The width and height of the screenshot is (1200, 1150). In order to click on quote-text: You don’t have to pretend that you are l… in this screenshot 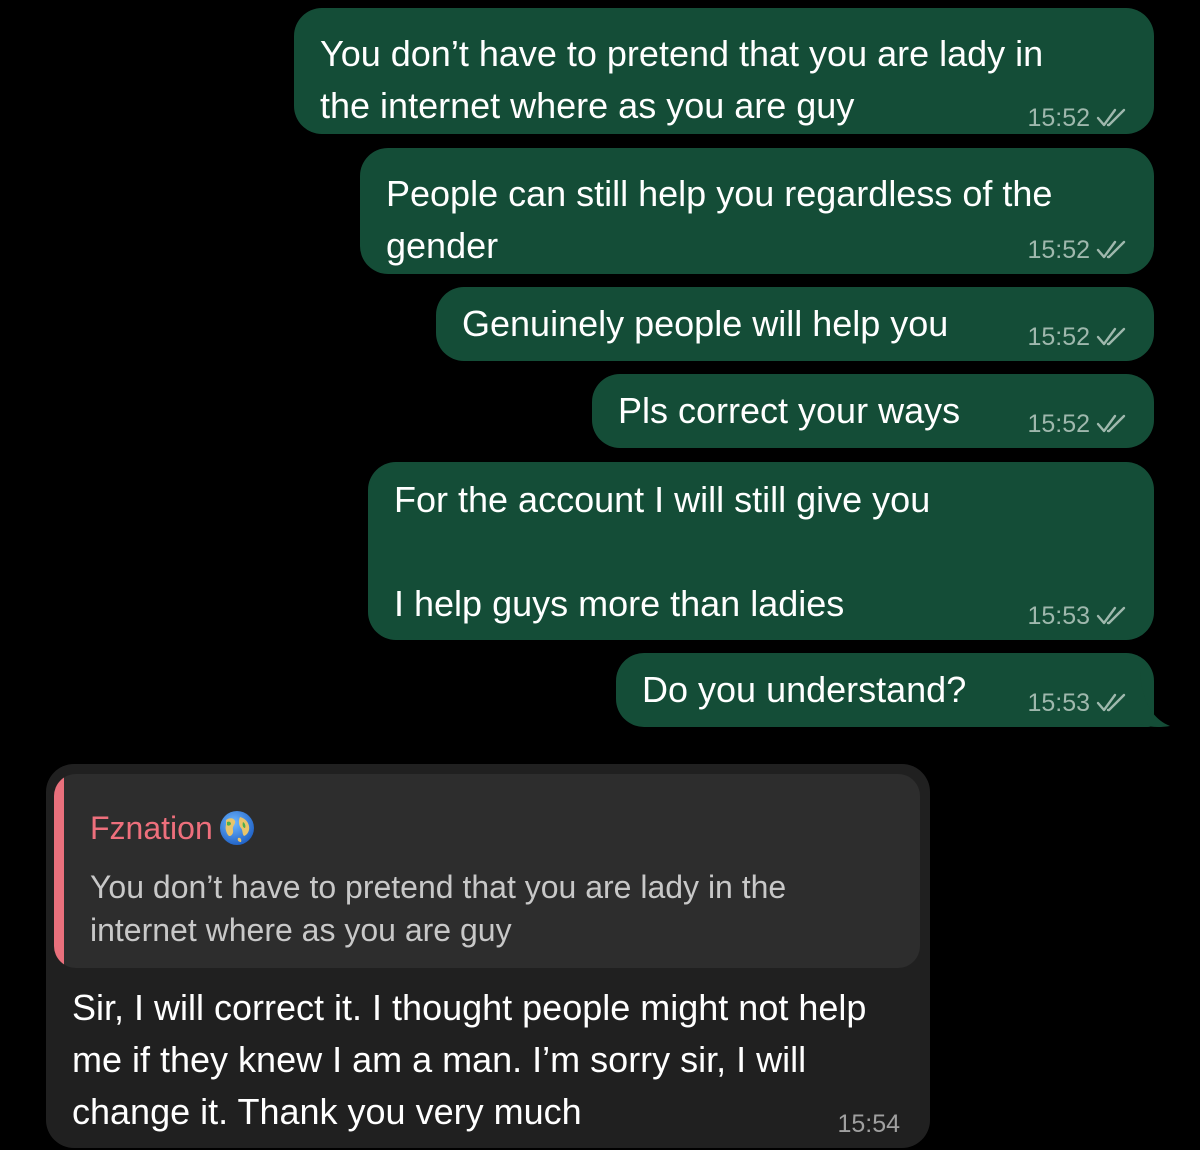, I will do `click(438, 908)`.